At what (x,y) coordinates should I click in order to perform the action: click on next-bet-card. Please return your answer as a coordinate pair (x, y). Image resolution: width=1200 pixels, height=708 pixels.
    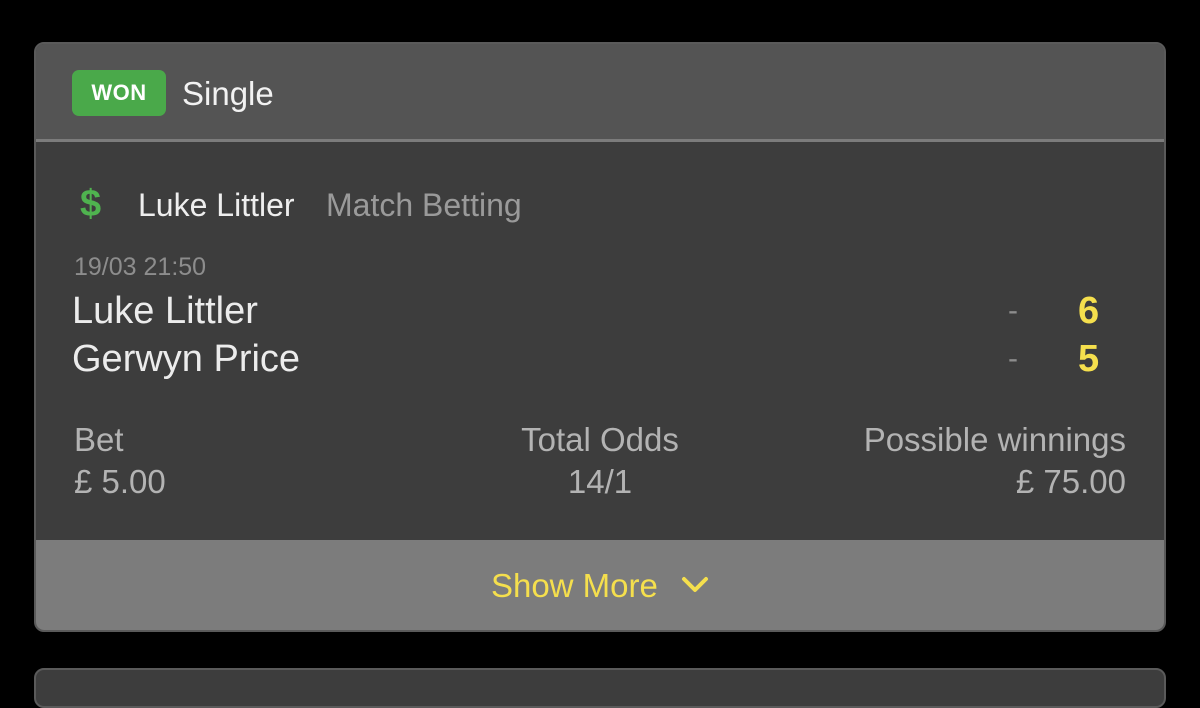
    Looking at the image, I should click on (600, 688).